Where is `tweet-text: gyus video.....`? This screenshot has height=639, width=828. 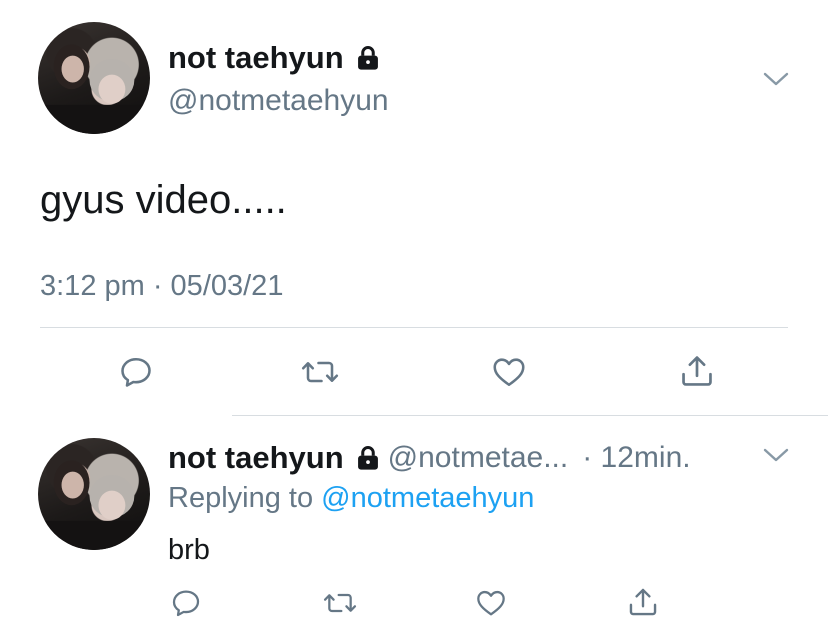 tweet-text: gyus video..... is located at coordinates (163, 200).